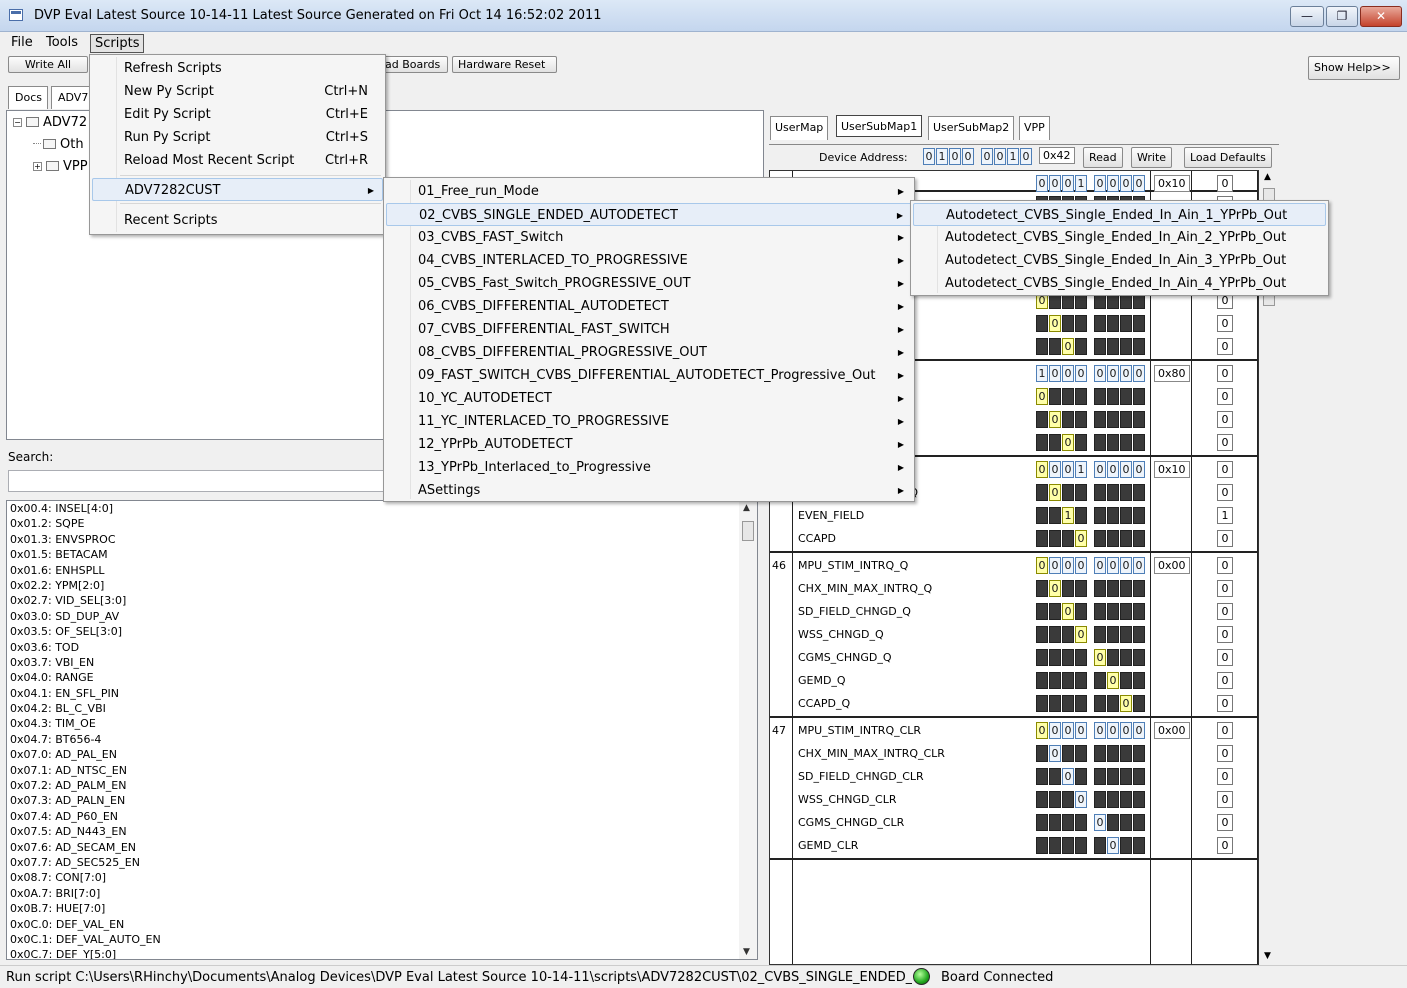 The height and width of the screenshot is (988, 1407). Describe the element at coordinates (649, 329) in the screenshot. I see `submenu-item-script: 07_CVBS_DIFFERENTIAL_FAST_SWITCH ▶` at that location.